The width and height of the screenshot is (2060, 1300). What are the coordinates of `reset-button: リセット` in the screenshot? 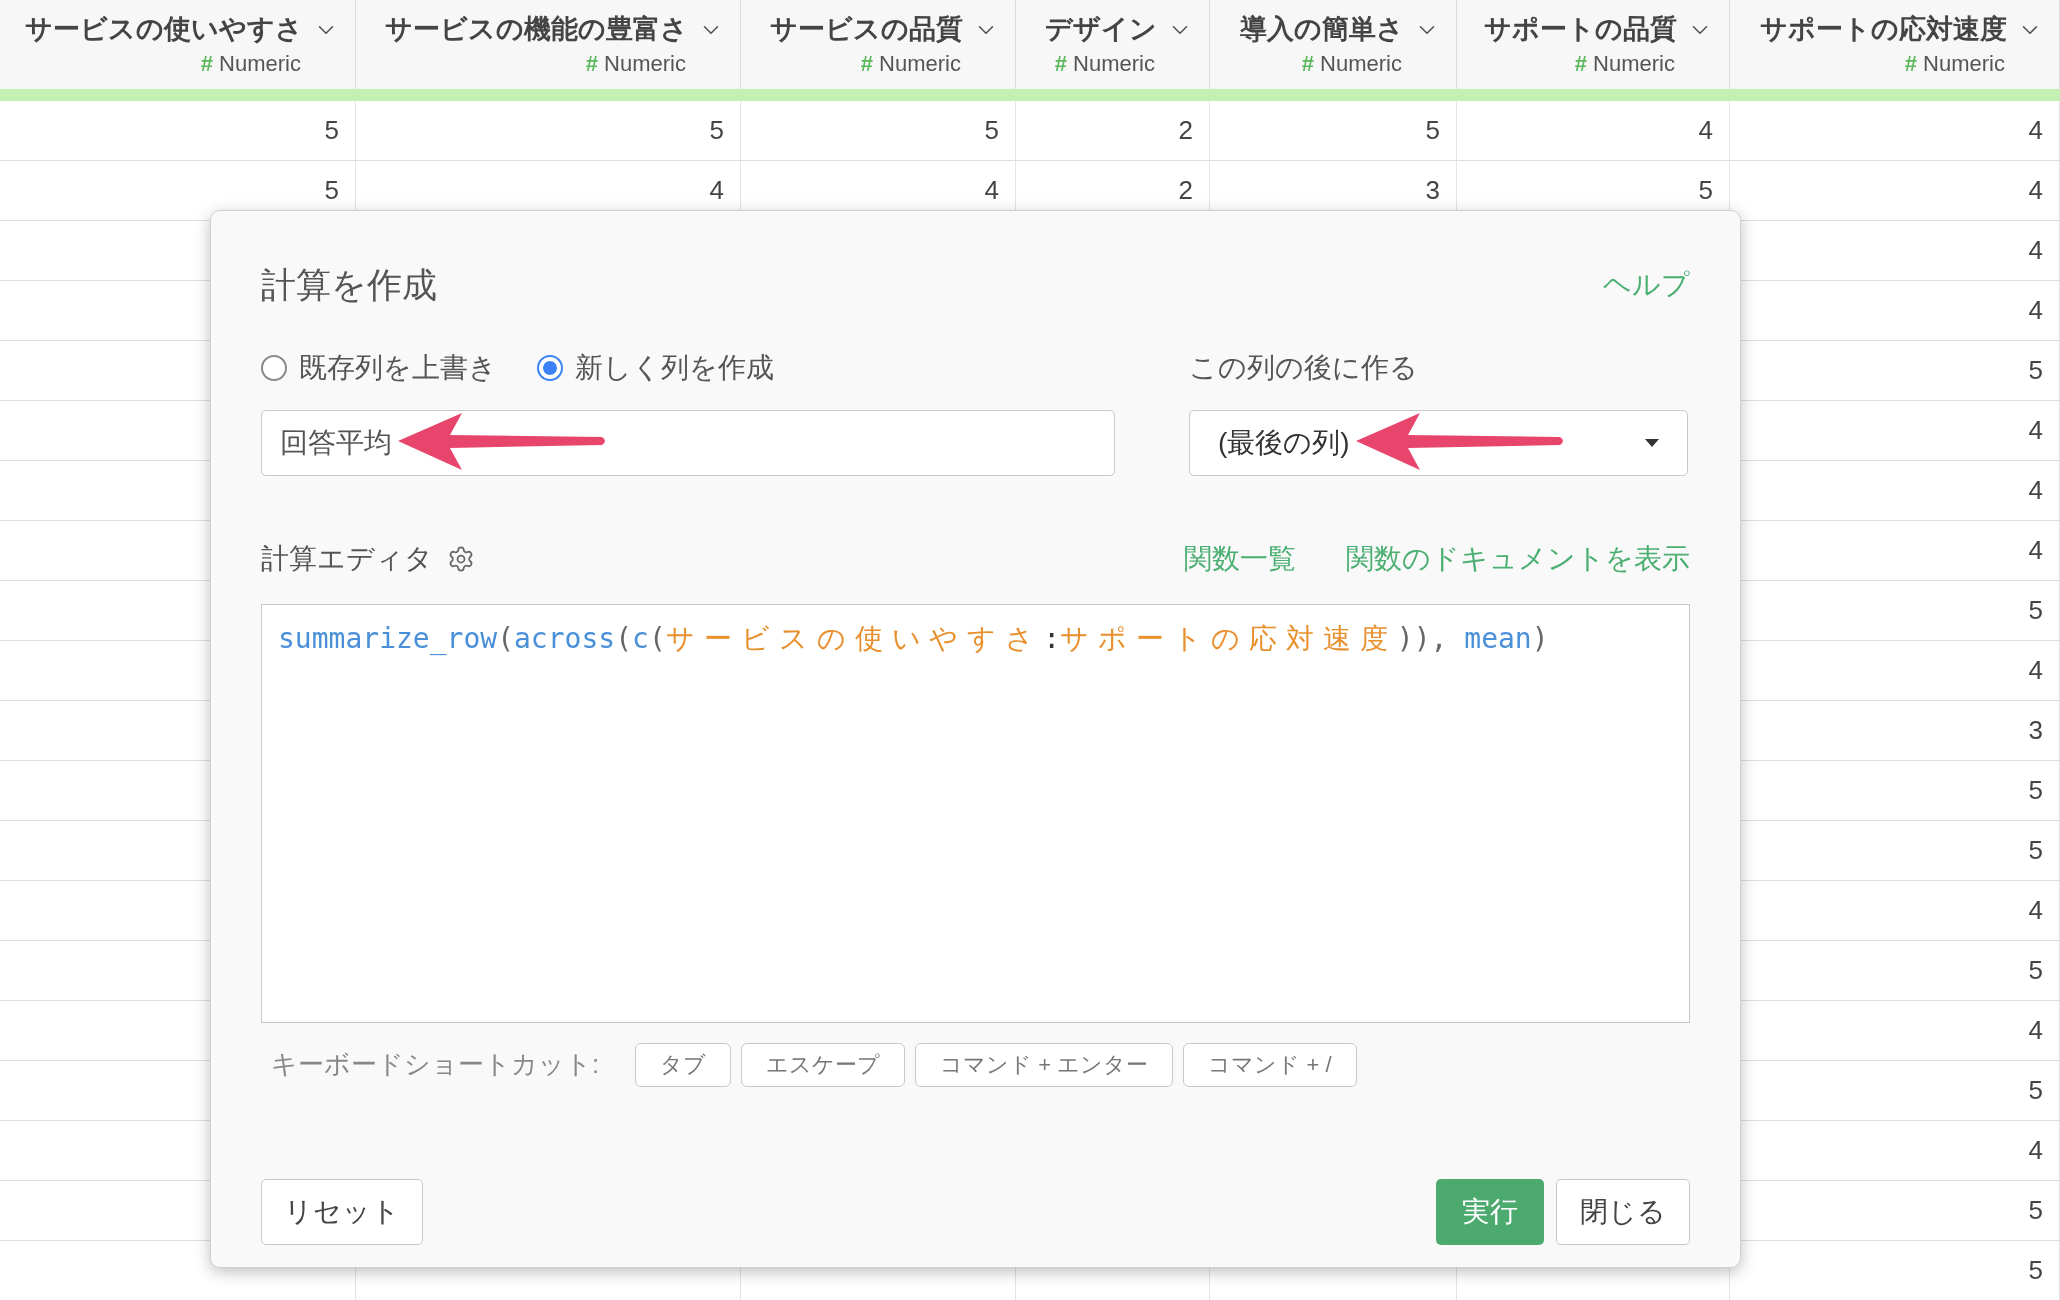 It's located at (342, 1212).